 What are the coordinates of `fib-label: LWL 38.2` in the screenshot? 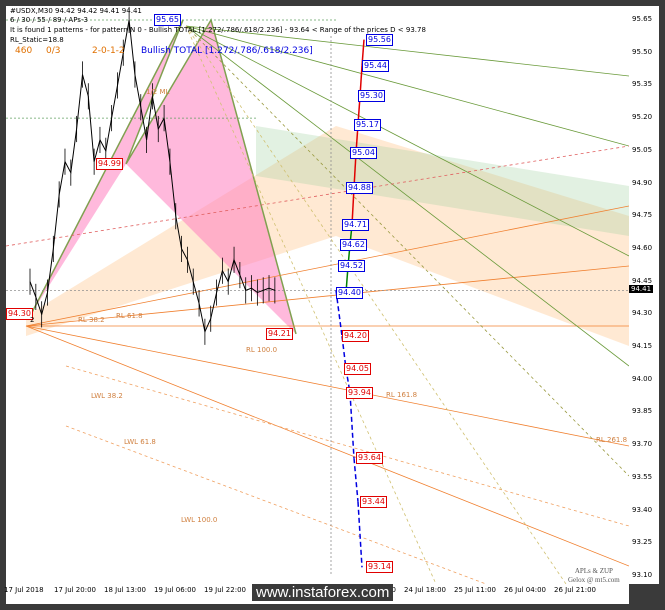 It's located at (107, 396).